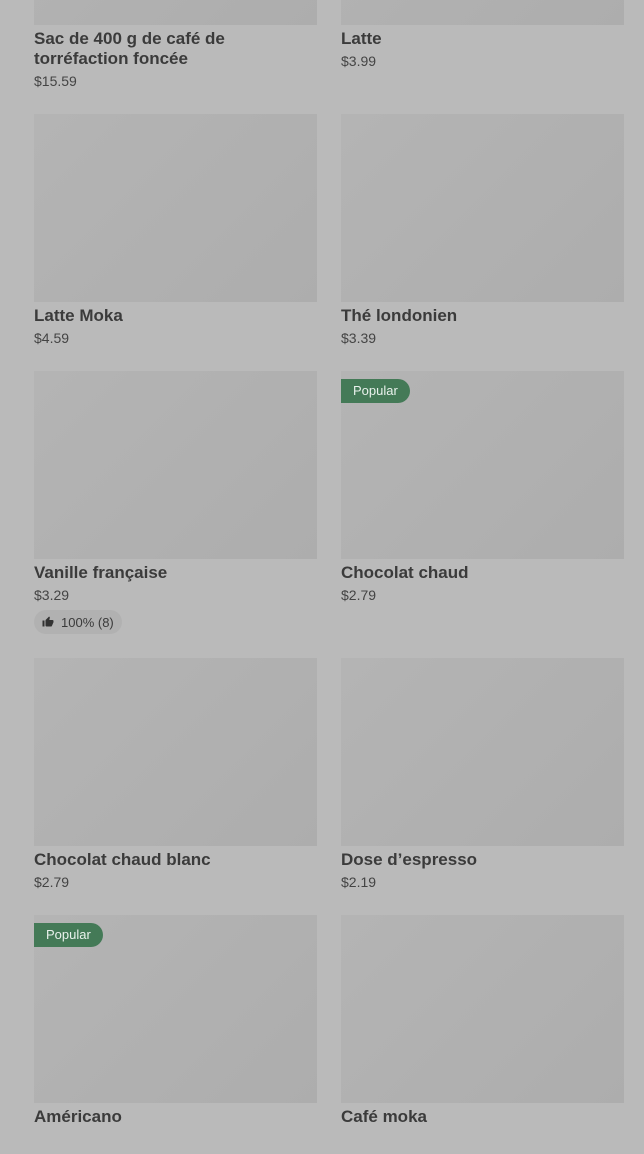  Describe the element at coordinates (482, 860) in the screenshot. I see `product-name: Dose d’espresso` at that location.